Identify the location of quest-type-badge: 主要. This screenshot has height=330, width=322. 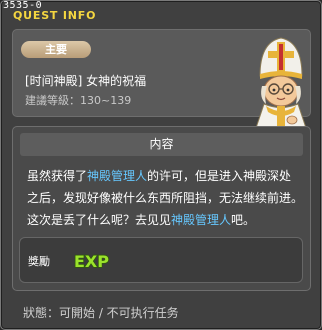
(56, 49).